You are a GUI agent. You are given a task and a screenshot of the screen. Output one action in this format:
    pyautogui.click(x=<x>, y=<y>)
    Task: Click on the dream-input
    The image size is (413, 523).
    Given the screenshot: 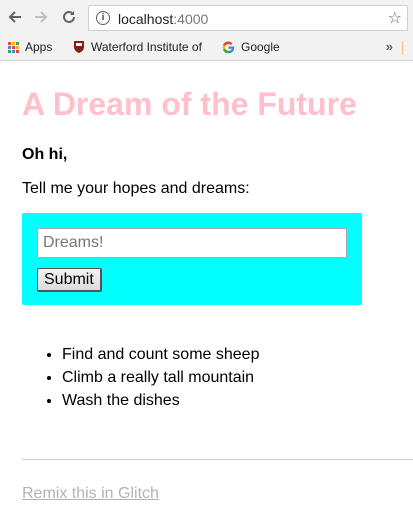 What is the action you would take?
    pyautogui.click(x=192, y=243)
    